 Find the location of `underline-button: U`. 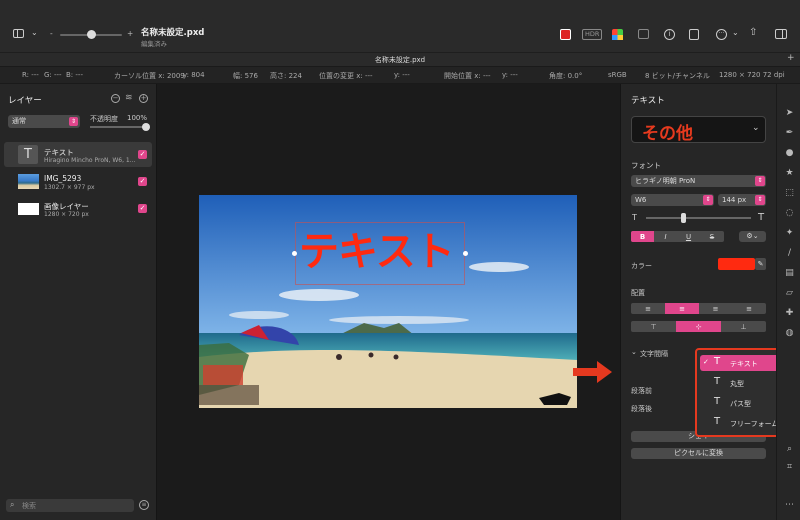

underline-button: U is located at coordinates (688, 236).